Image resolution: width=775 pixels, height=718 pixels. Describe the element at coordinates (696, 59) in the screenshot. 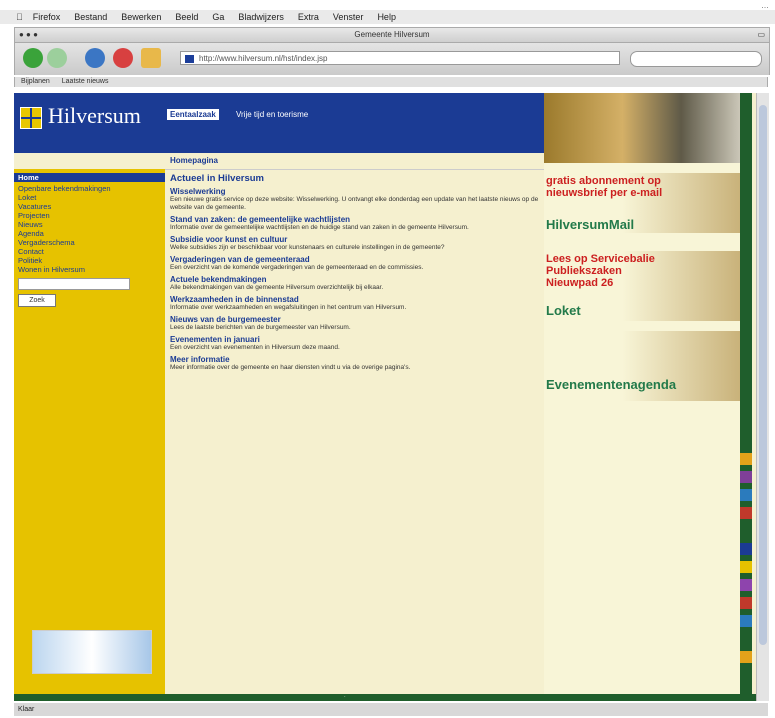

I see `search-input` at that location.